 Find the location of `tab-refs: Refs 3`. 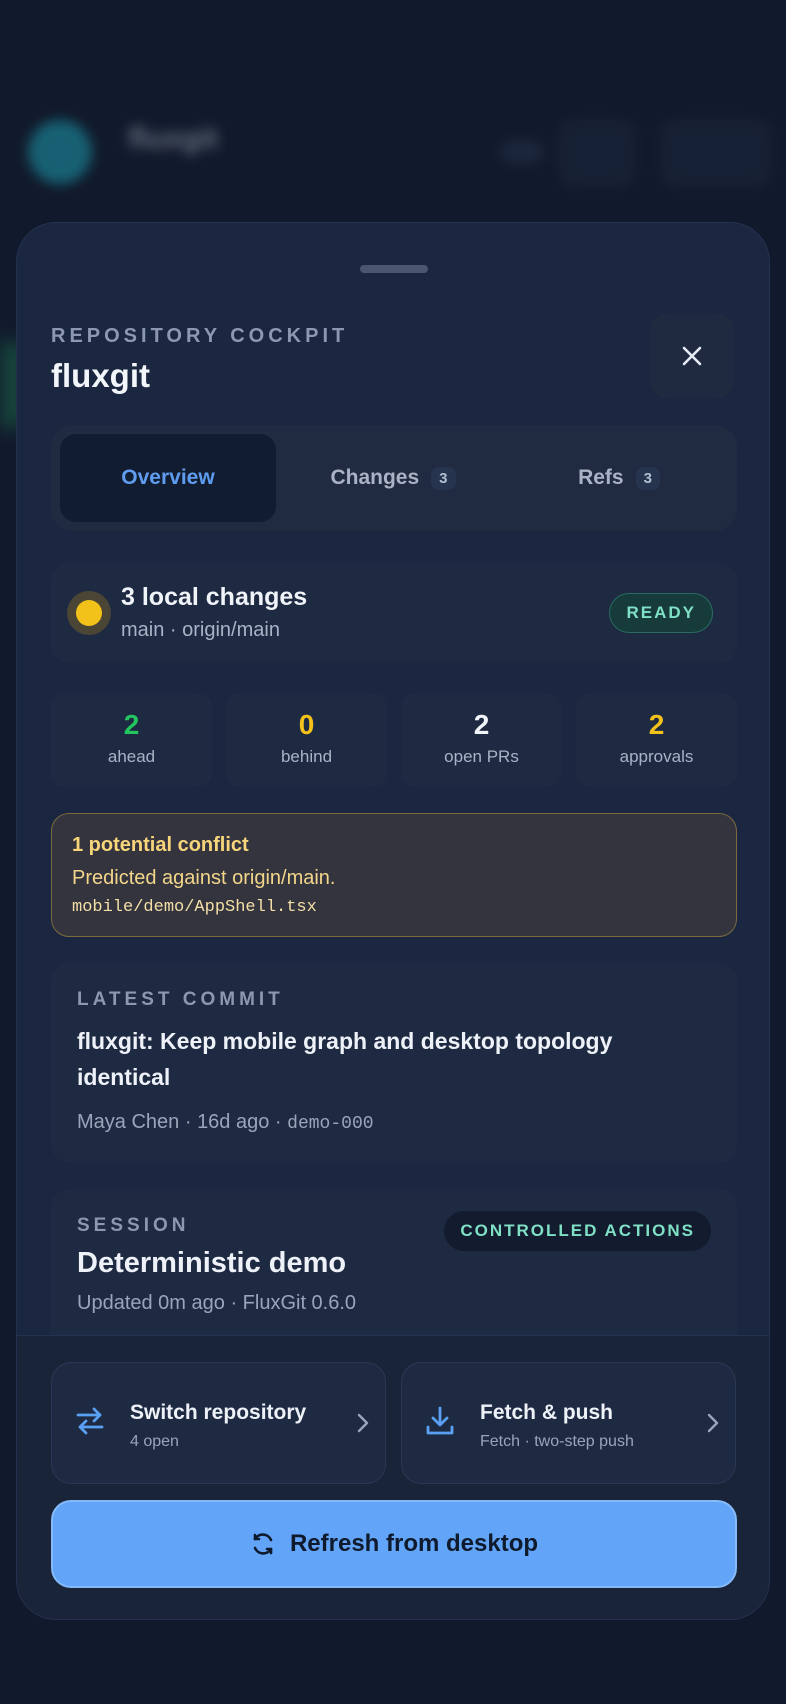

tab-refs: Refs 3 is located at coordinates (619, 478).